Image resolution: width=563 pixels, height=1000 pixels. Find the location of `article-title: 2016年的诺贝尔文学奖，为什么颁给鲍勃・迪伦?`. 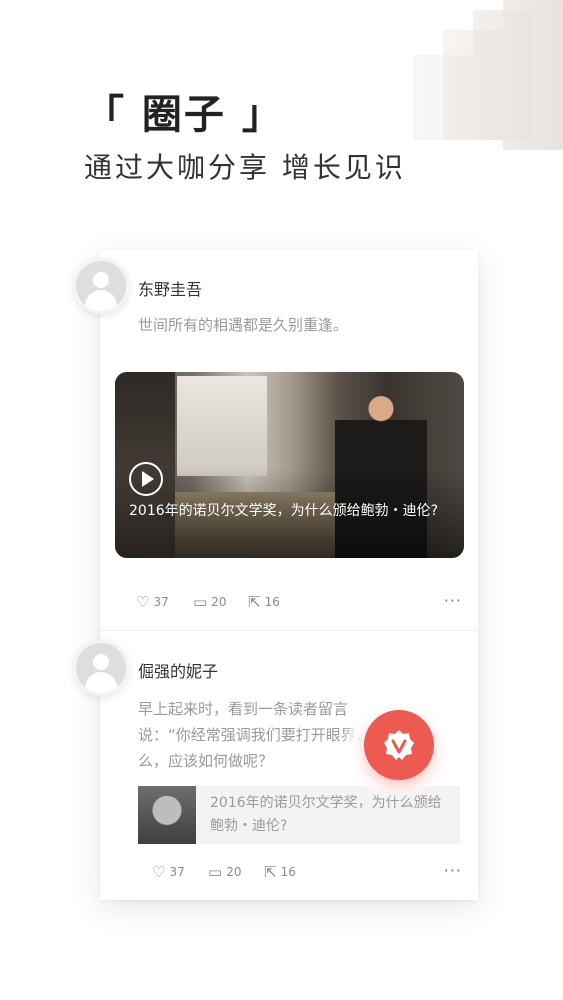

article-title: 2016年的诺贝尔文学奖，为什么颁给鲍勃・迪伦? is located at coordinates (326, 814).